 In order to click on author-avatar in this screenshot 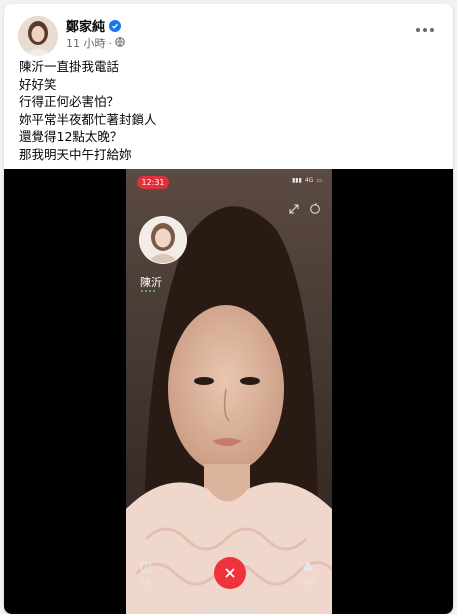, I will do `click(38, 36)`.